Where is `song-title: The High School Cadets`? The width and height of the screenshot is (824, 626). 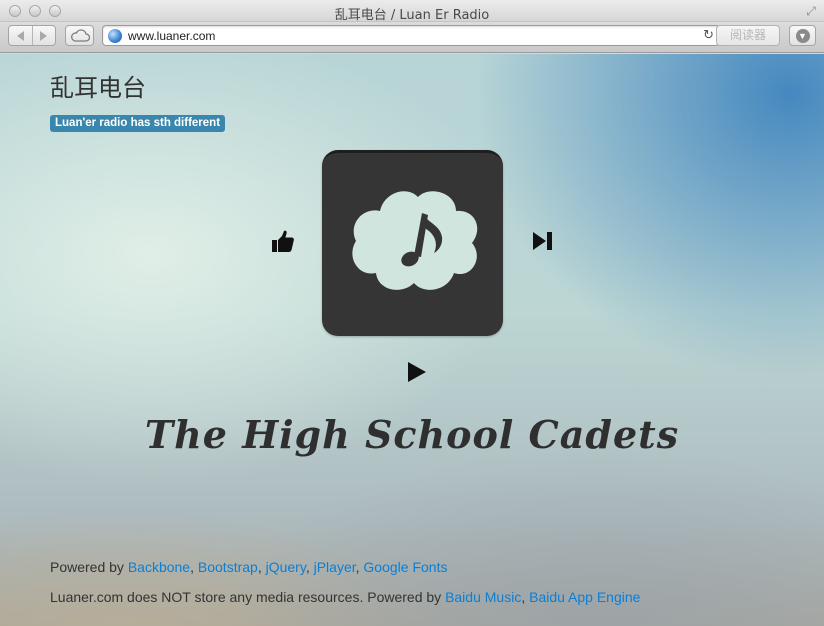 song-title: The High School Cadets is located at coordinates (412, 434).